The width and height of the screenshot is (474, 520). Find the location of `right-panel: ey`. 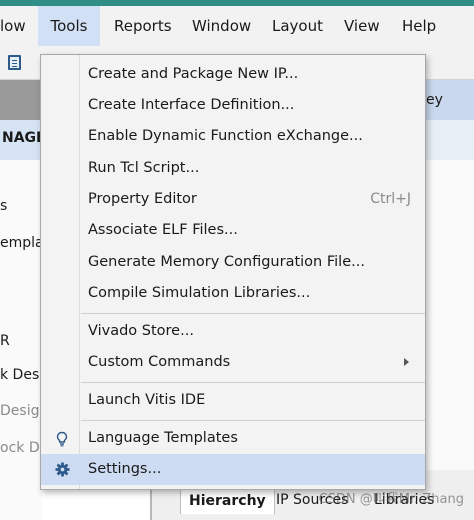

right-panel: ey is located at coordinates (450, 300).